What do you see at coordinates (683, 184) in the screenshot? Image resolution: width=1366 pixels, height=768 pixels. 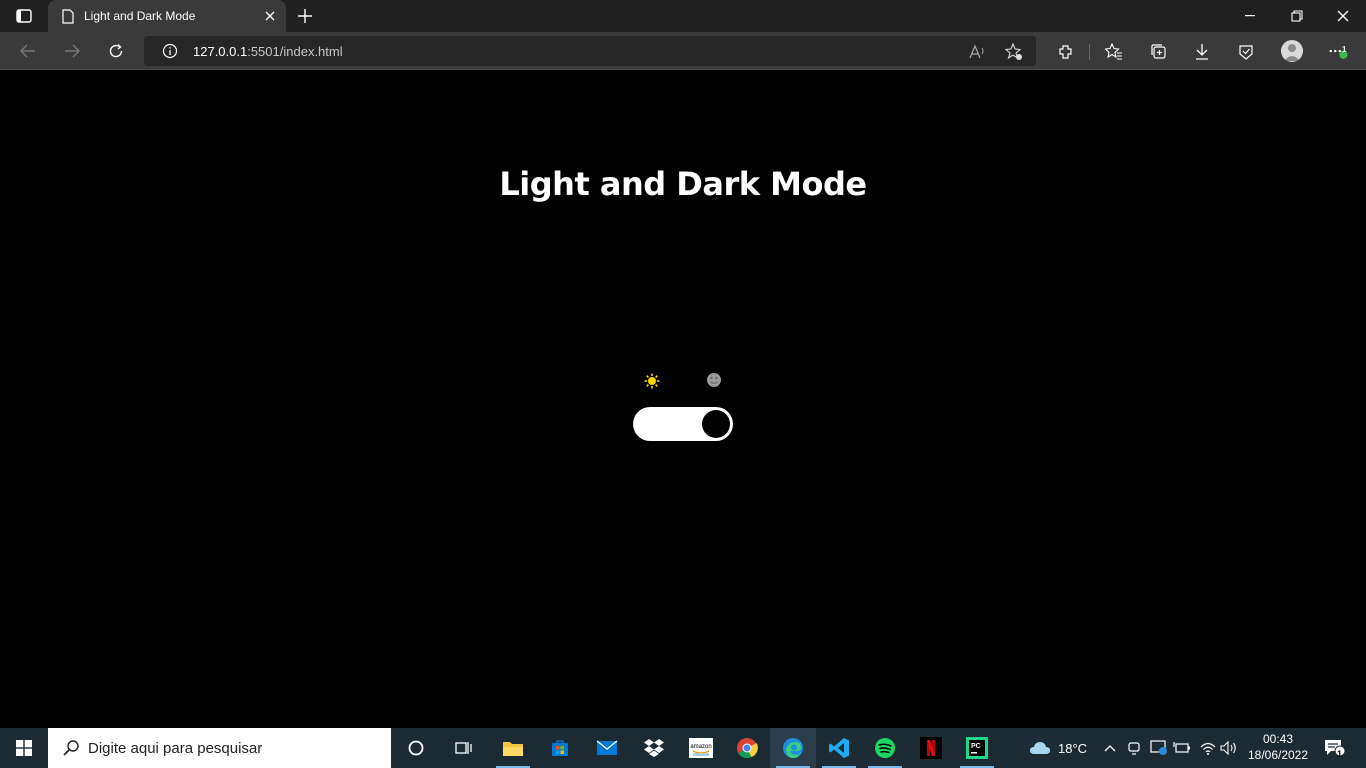 I see `page-title: Light and Dark Mode` at bounding box center [683, 184].